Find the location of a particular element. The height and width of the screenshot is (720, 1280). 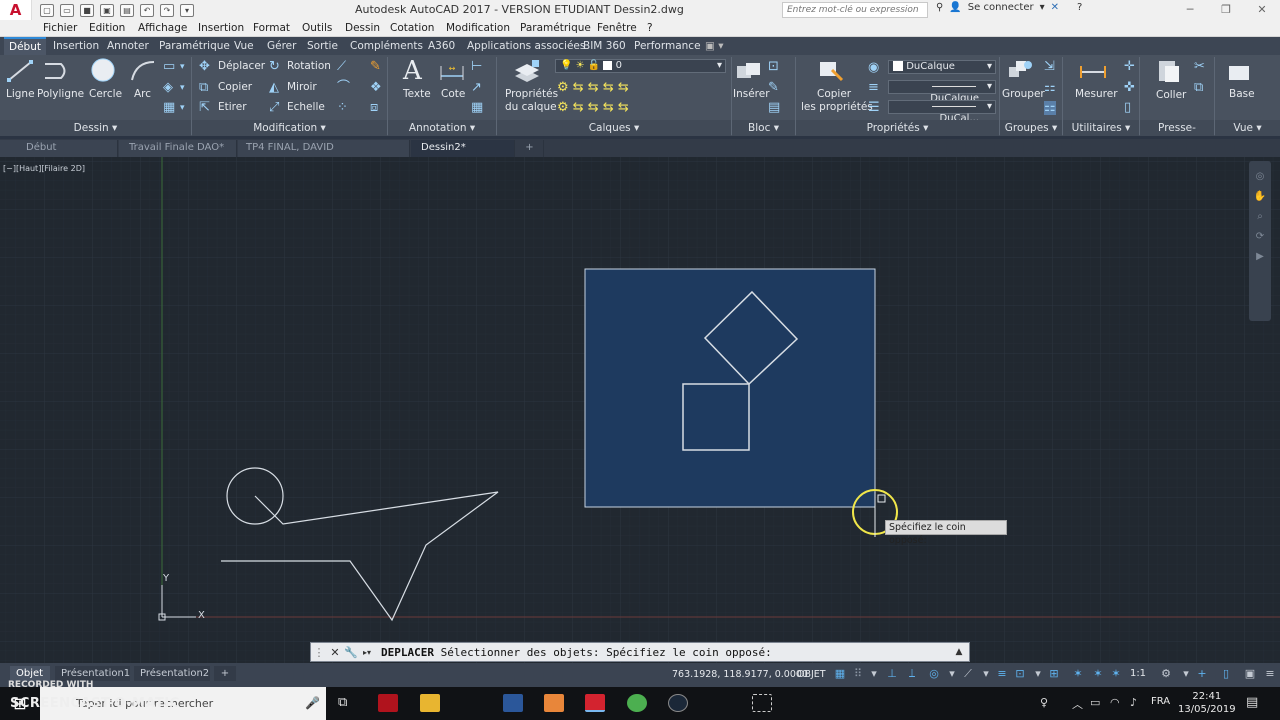

dimension-icon: ↔ is located at coordinates (452, 71).